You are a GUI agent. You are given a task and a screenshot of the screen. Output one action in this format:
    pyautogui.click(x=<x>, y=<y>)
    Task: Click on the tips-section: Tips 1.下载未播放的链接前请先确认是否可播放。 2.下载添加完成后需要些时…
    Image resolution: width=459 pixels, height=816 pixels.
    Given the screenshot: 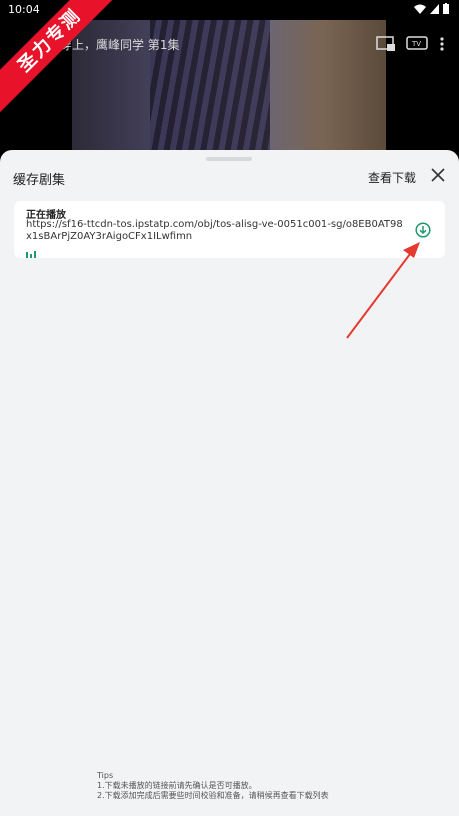 What is the action you would take?
    pyautogui.click(x=213, y=786)
    